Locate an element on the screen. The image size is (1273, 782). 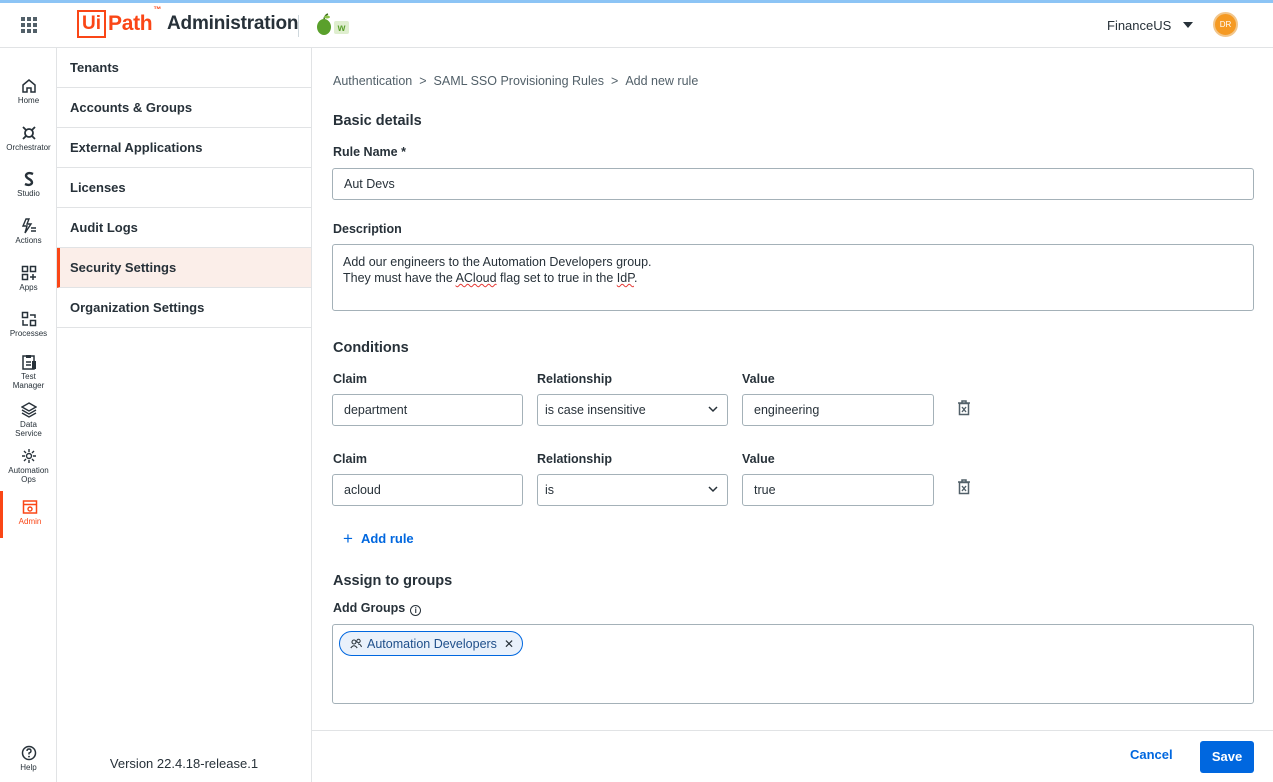
subnav-item-accounts-groups: Accounts & Groups is located at coordinates (184, 108).